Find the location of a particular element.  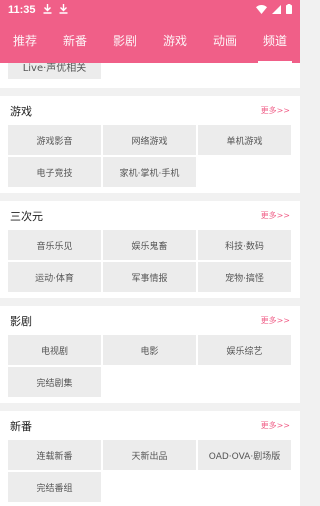

section-header: 三次元 更多>> is located at coordinates (150, 215).